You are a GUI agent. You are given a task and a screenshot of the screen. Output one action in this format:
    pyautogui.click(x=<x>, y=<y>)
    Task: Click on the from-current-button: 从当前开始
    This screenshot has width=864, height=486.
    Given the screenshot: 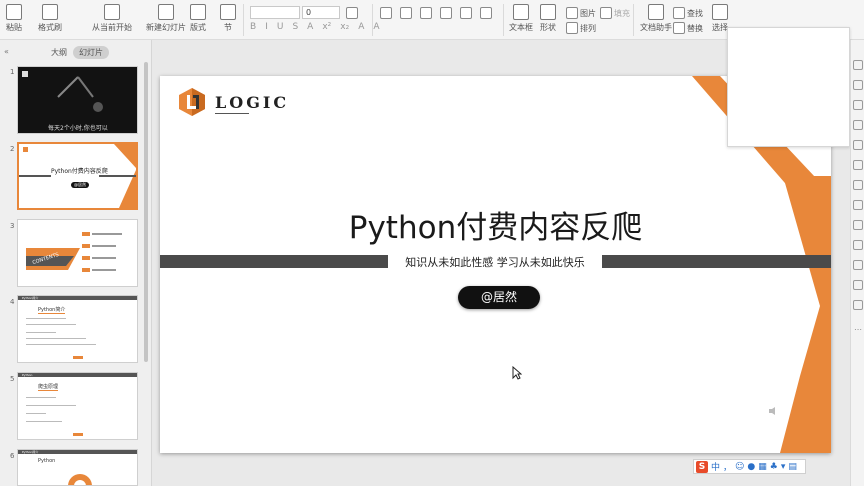 What is the action you would take?
    pyautogui.click(x=112, y=18)
    